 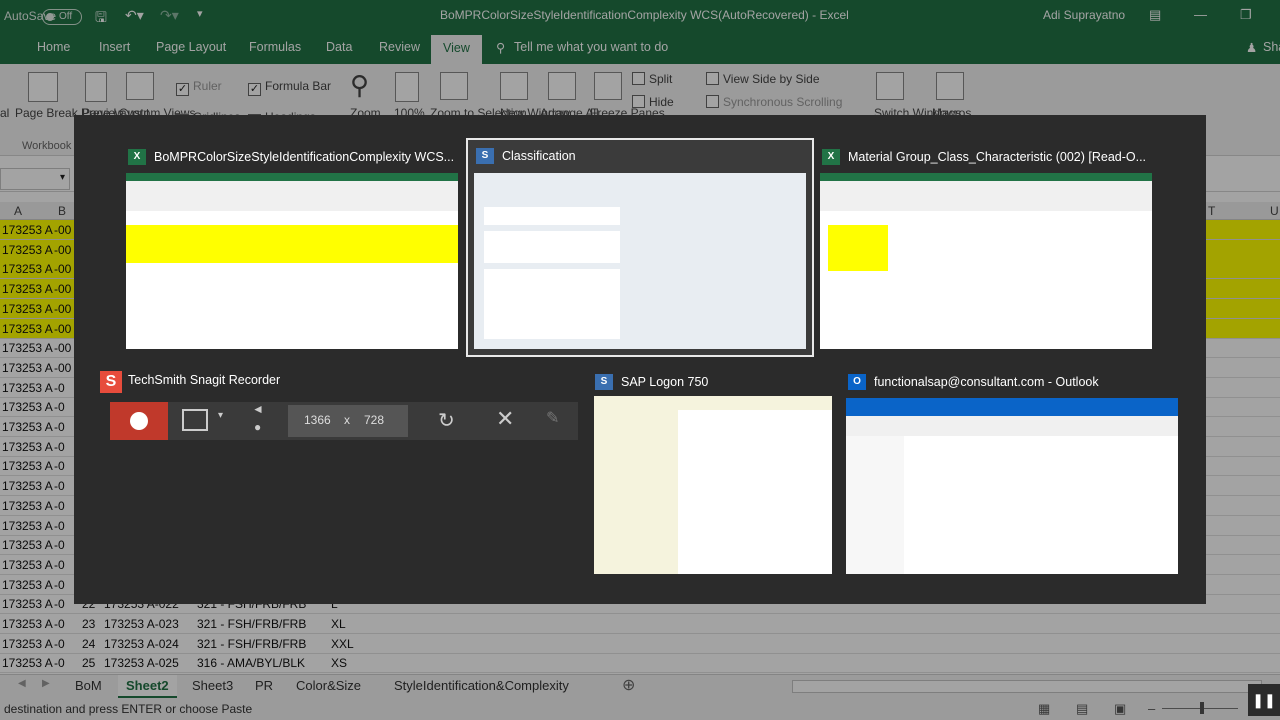 I want to click on thumb-highlighted-cells, so click(x=858, y=248).